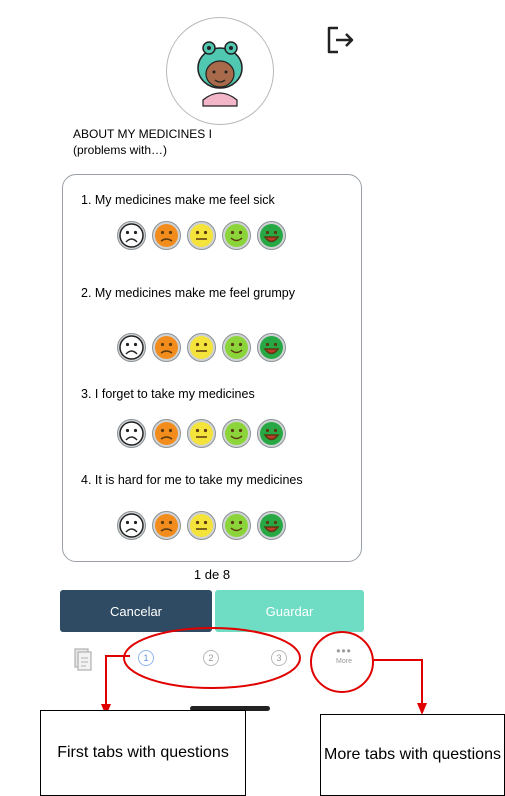 This screenshot has height=796, width=505. Describe the element at coordinates (412, 755) in the screenshot. I see `more-tabs-callout: More tabs with questions` at that location.